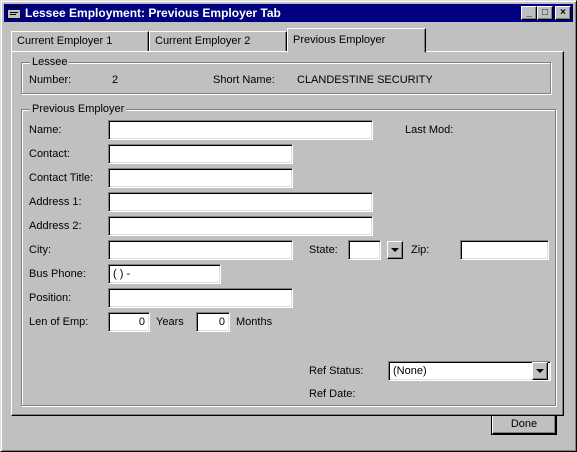  I want to click on number-value: 2, so click(115, 80).